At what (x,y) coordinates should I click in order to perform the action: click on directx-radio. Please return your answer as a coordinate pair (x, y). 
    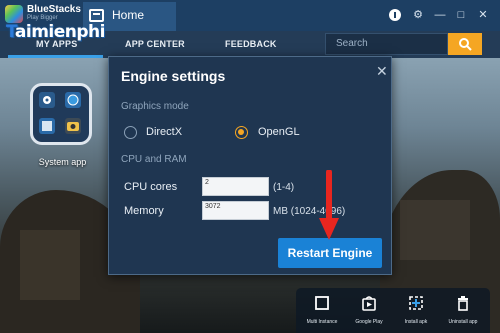
    Looking at the image, I should click on (130, 132).